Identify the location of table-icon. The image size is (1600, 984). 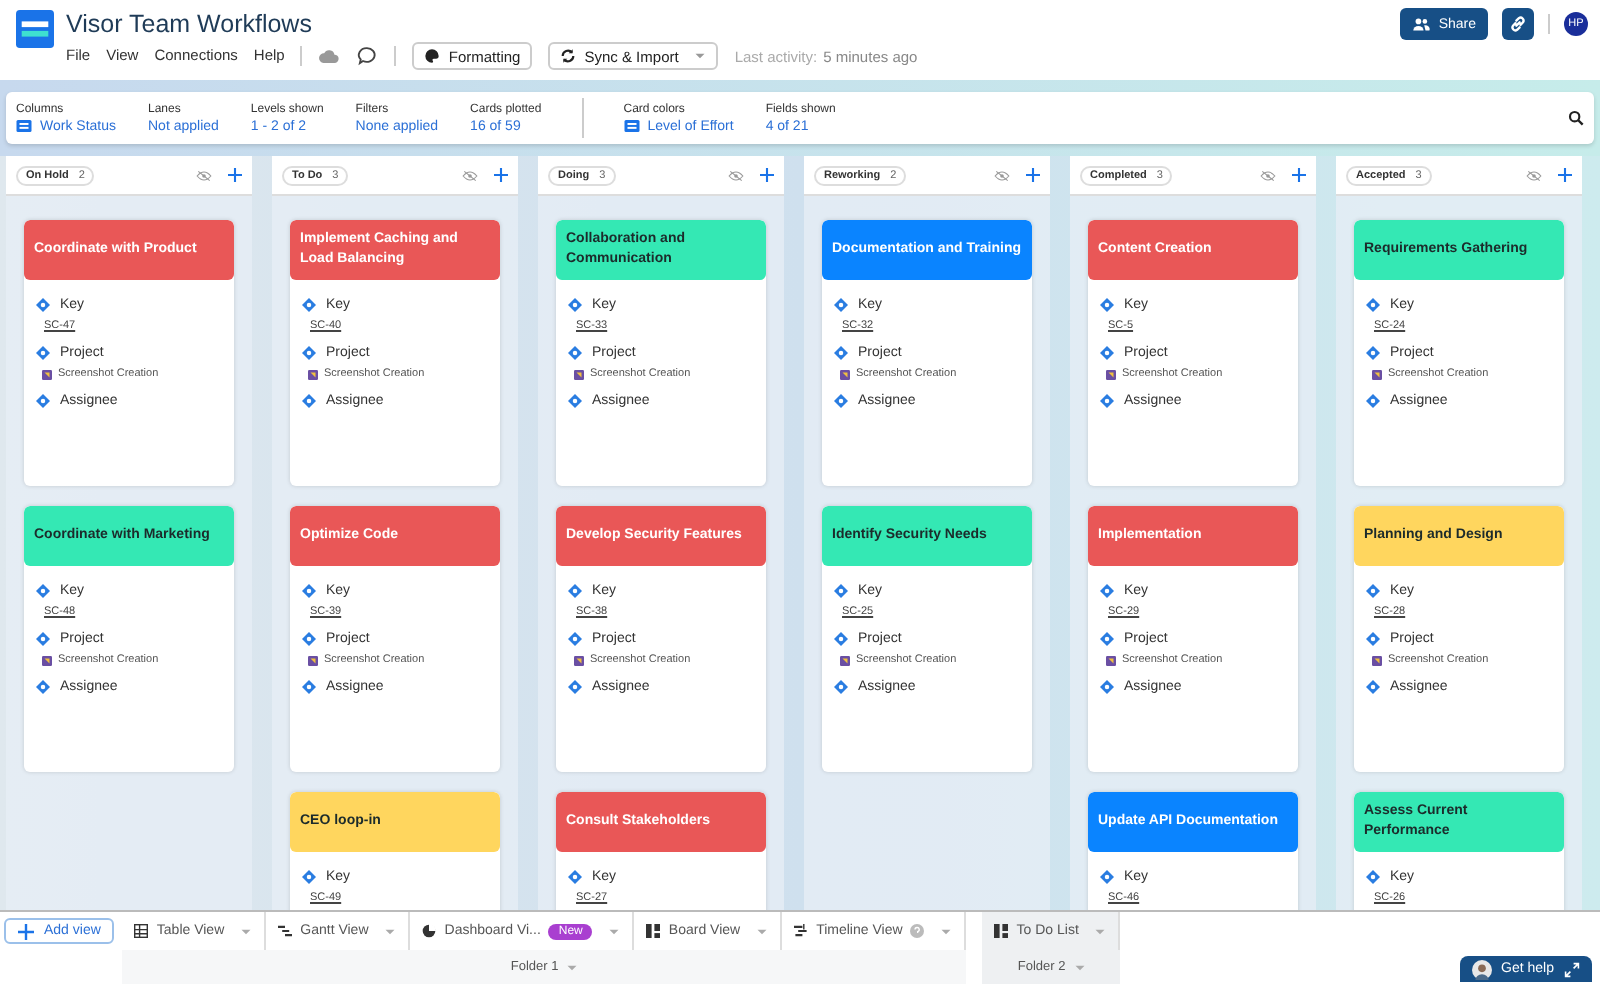
(141, 931).